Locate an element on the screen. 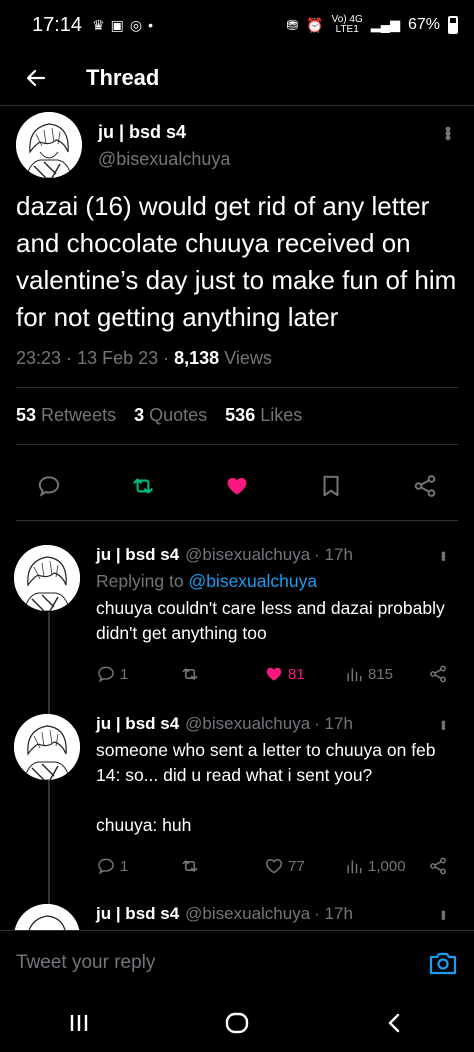 This screenshot has height=1052, width=474. author-names: ju | bsd s4 @bisexualchuya is located at coordinates (164, 141).